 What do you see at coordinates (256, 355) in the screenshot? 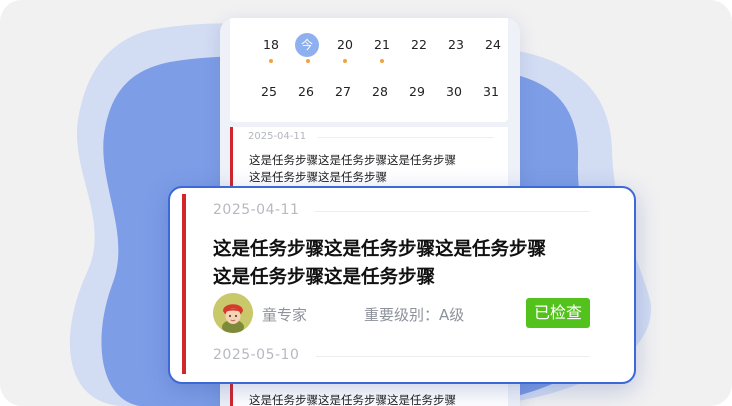
I see `next-task-date: 2025-05-10` at bounding box center [256, 355].